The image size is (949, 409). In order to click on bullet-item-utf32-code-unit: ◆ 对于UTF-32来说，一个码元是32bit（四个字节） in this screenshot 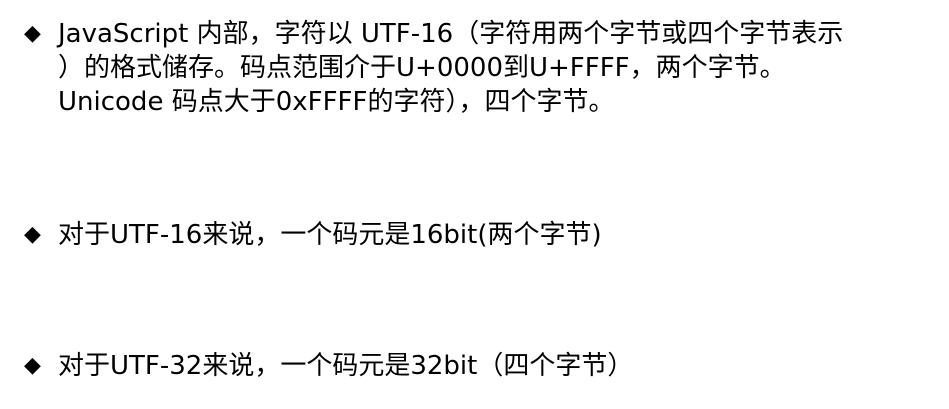, I will do `click(328, 366)`.